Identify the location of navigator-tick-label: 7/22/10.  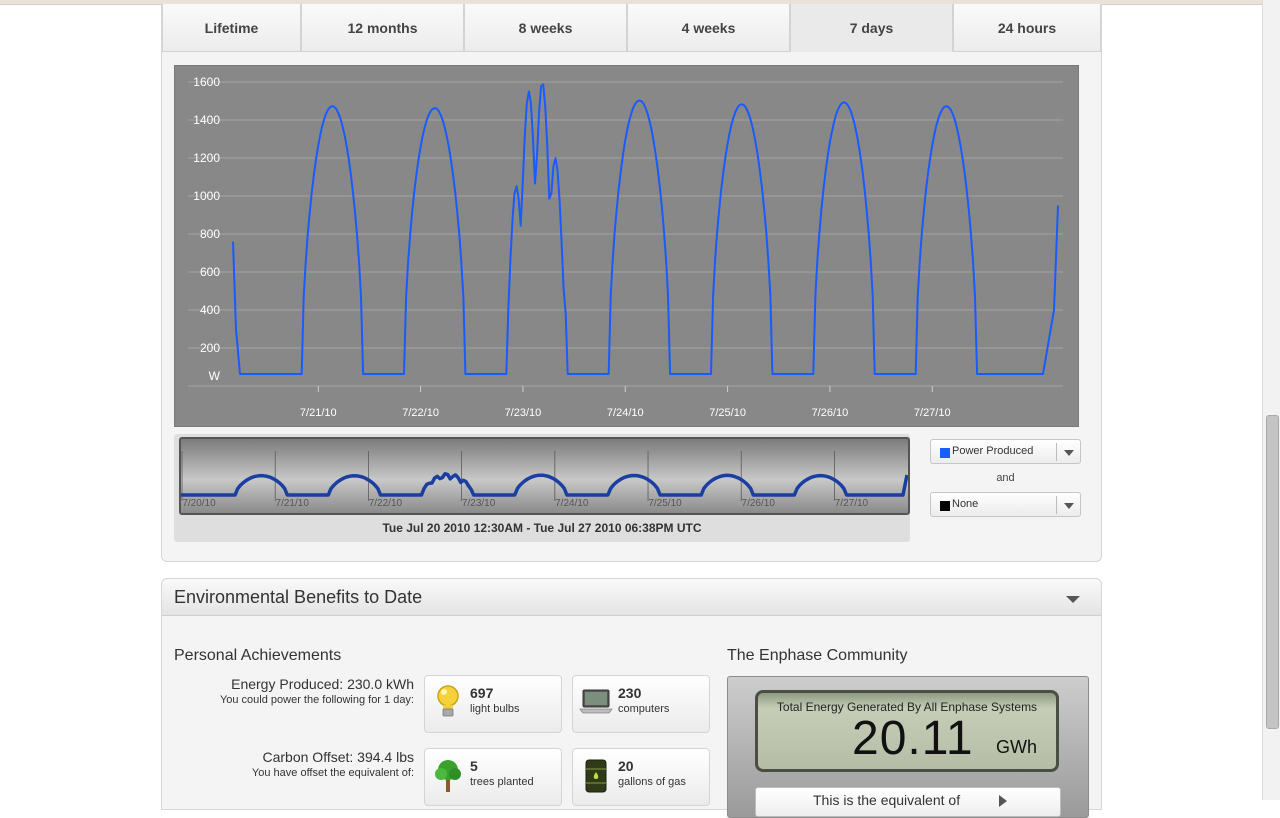
(386, 503).